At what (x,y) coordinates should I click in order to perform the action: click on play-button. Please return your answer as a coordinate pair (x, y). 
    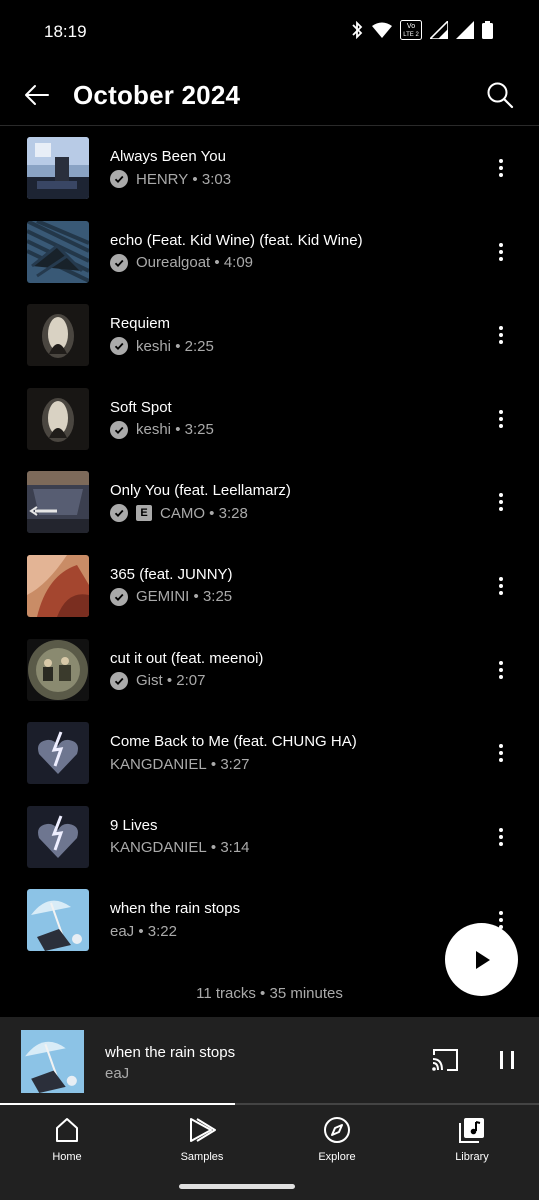
    Looking at the image, I should click on (481, 959).